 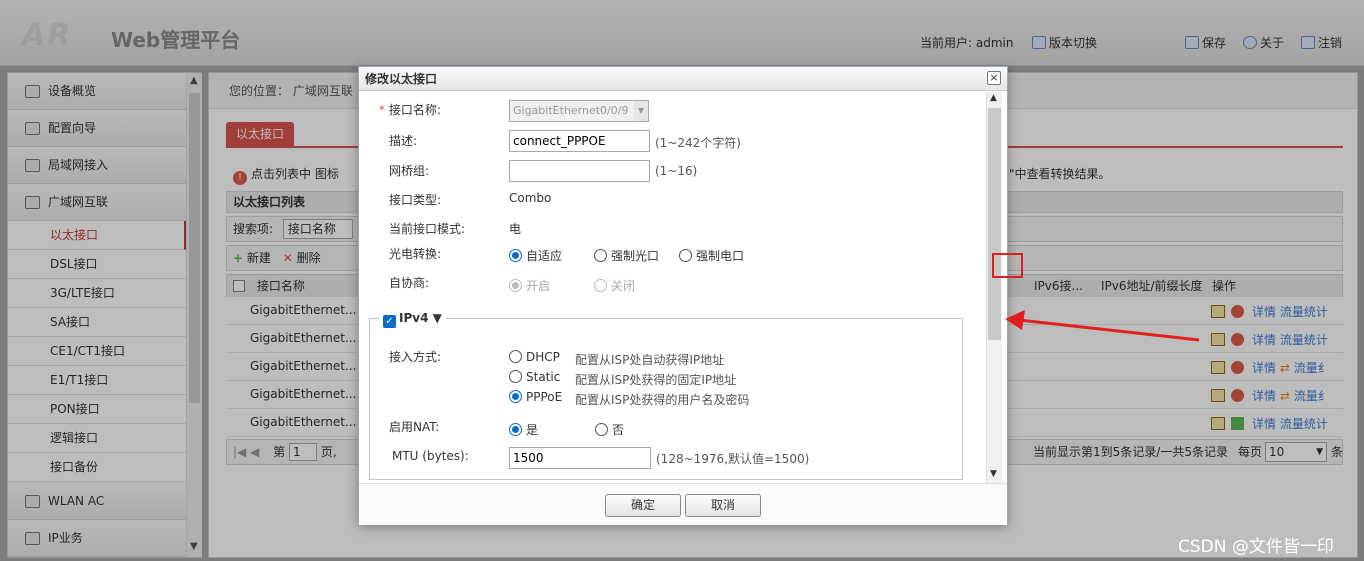 I want to click on desc-input: connect_PPPOE, so click(x=579, y=141).